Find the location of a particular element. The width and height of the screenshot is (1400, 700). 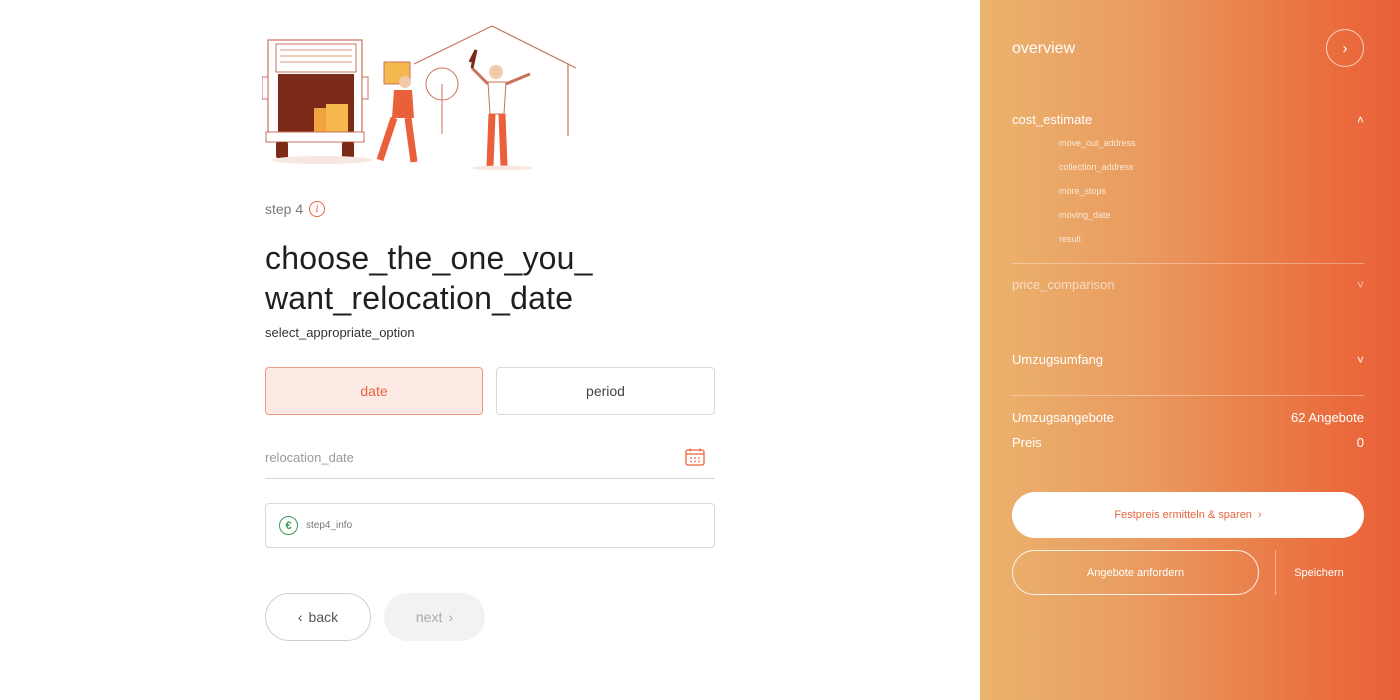

relocation-date-field is located at coordinates (490, 457).